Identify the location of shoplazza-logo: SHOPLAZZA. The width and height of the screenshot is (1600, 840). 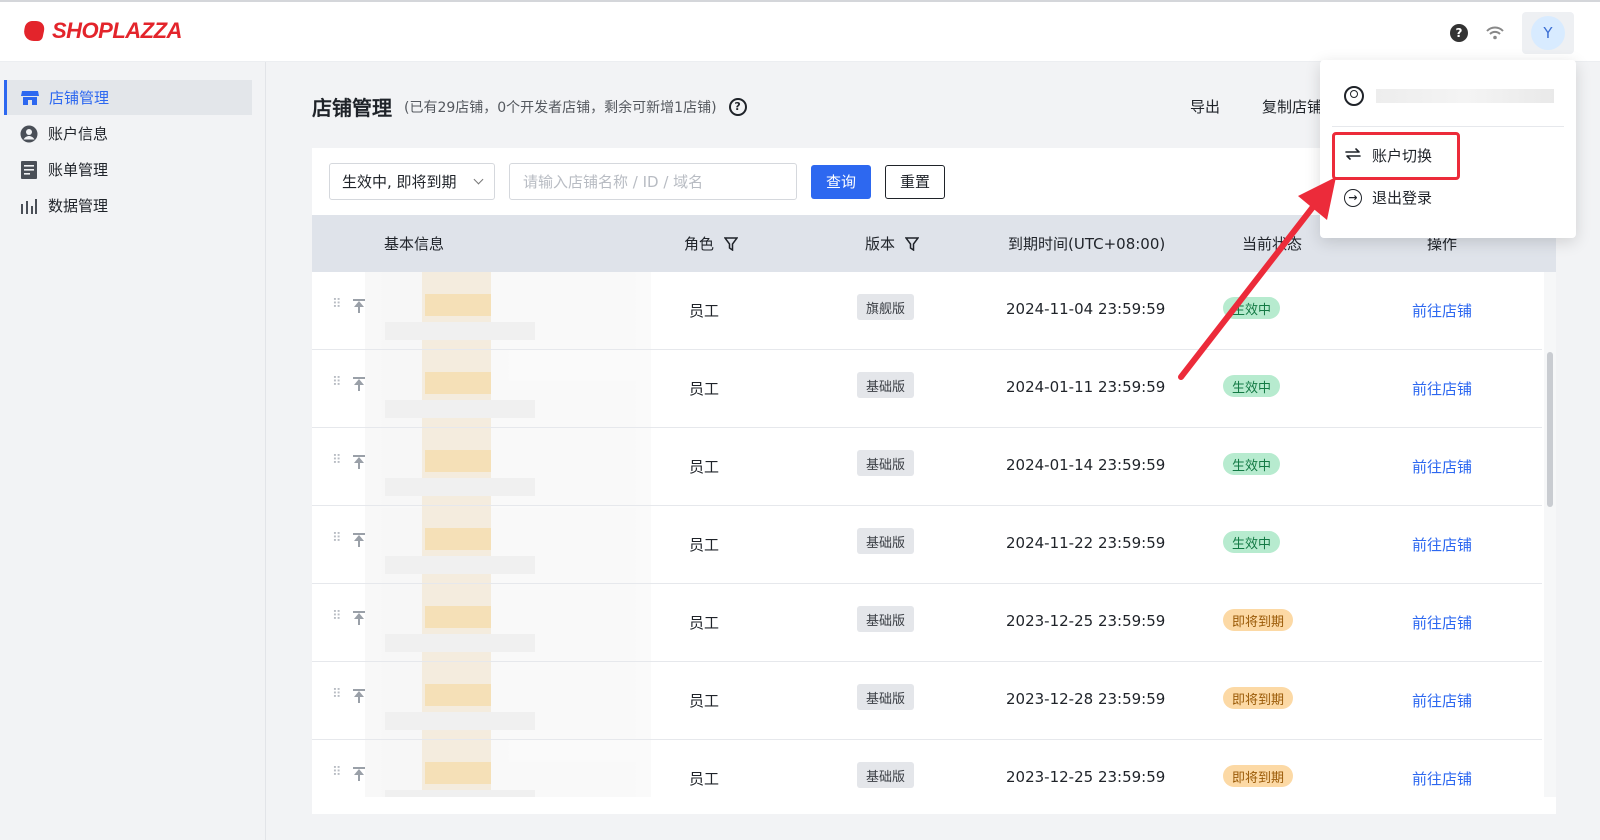
(102, 31).